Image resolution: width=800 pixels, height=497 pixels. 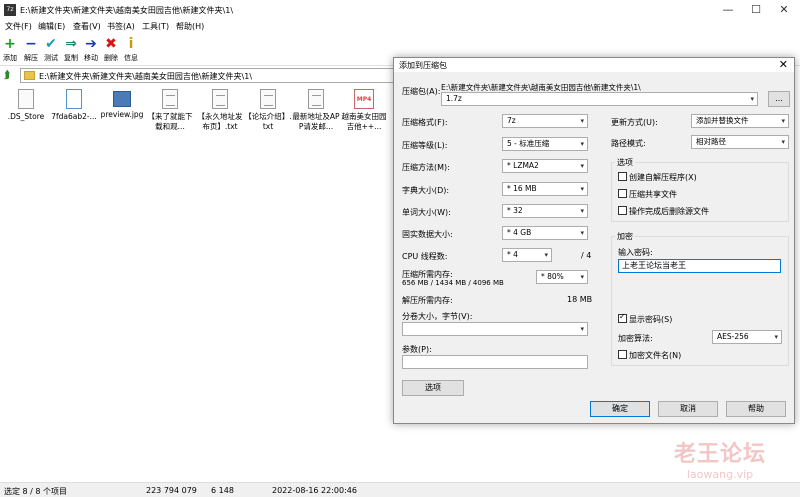 I want to click on menu-view: 查看(V), so click(x=87, y=26).